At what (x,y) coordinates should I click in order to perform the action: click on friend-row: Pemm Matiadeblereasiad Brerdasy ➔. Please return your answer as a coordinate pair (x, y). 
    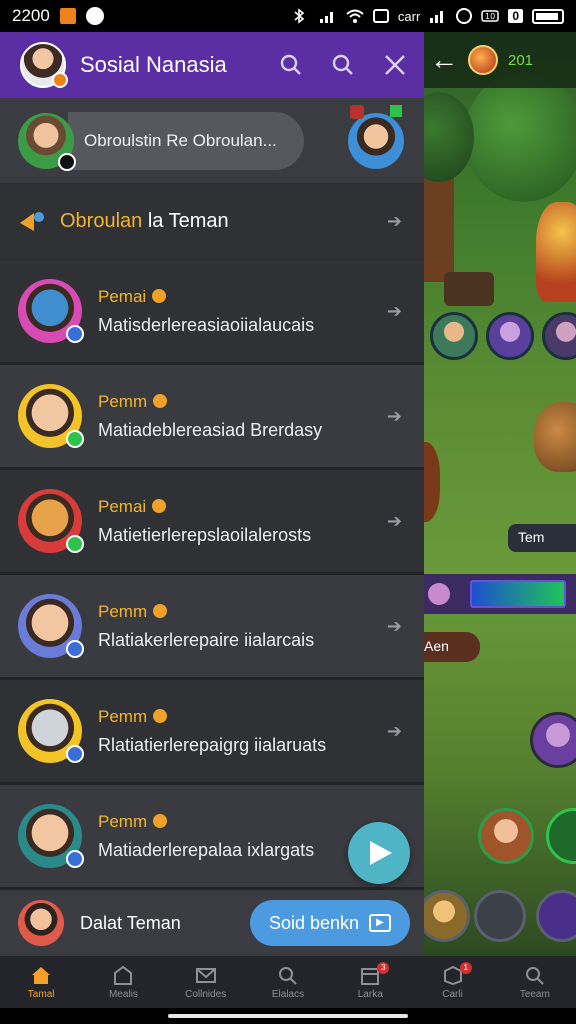
    Looking at the image, I should click on (212, 417).